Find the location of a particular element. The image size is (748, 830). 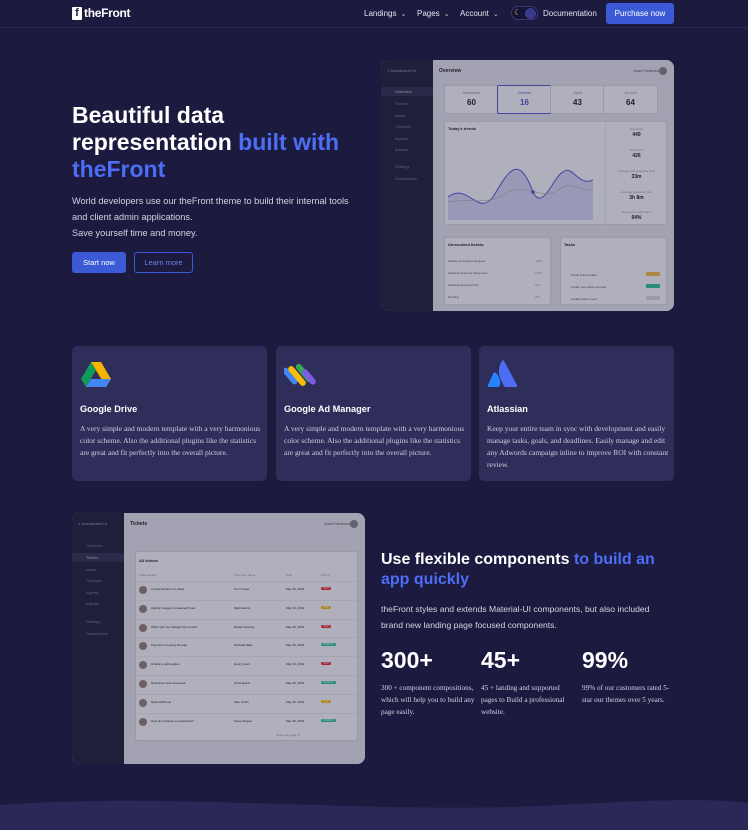

nav-account-label: Account is located at coordinates (474, 13).